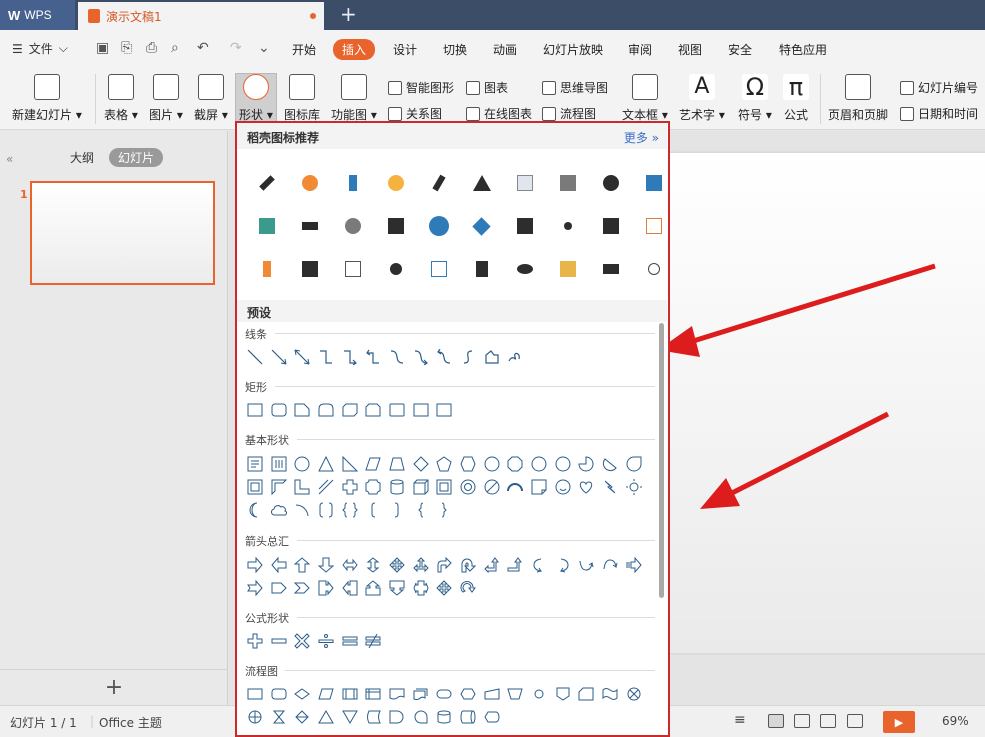 The width and height of the screenshot is (985, 737). What do you see at coordinates (516, 357) in the screenshot?
I see `shape-scribble` at bounding box center [516, 357].